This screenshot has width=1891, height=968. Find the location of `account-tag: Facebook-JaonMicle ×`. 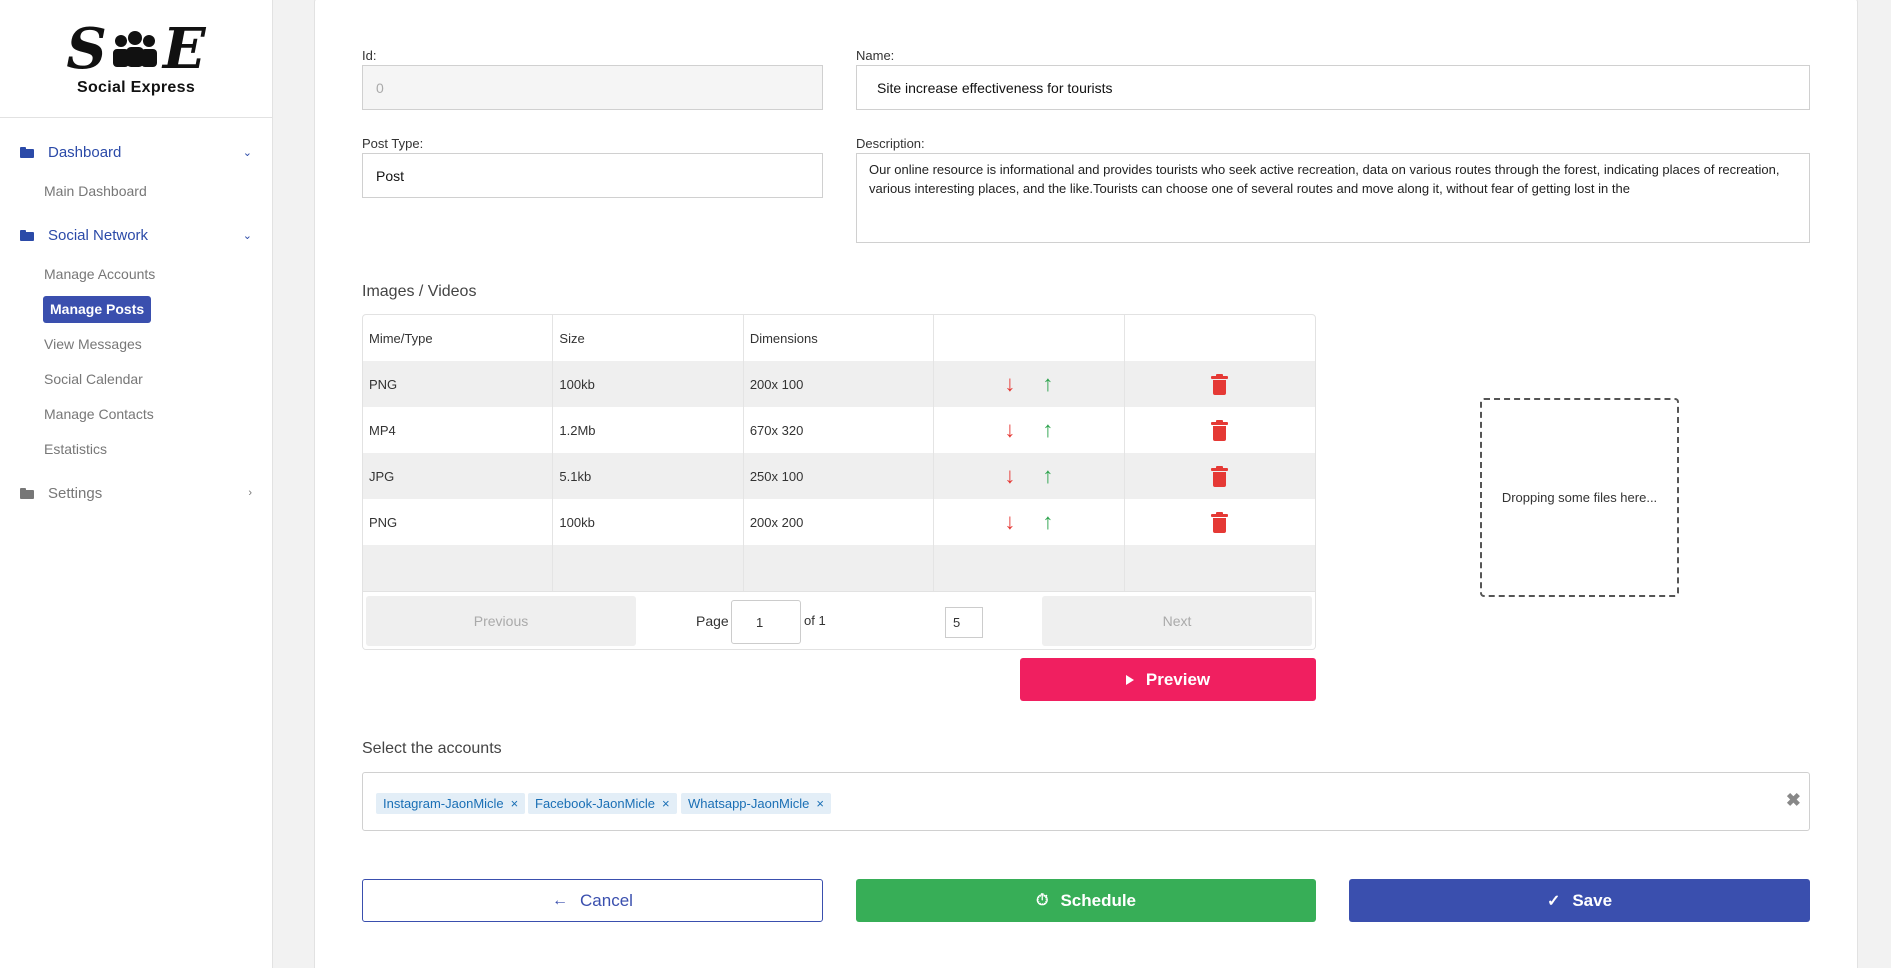

account-tag: Facebook-JaonMicle × is located at coordinates (602, 803).